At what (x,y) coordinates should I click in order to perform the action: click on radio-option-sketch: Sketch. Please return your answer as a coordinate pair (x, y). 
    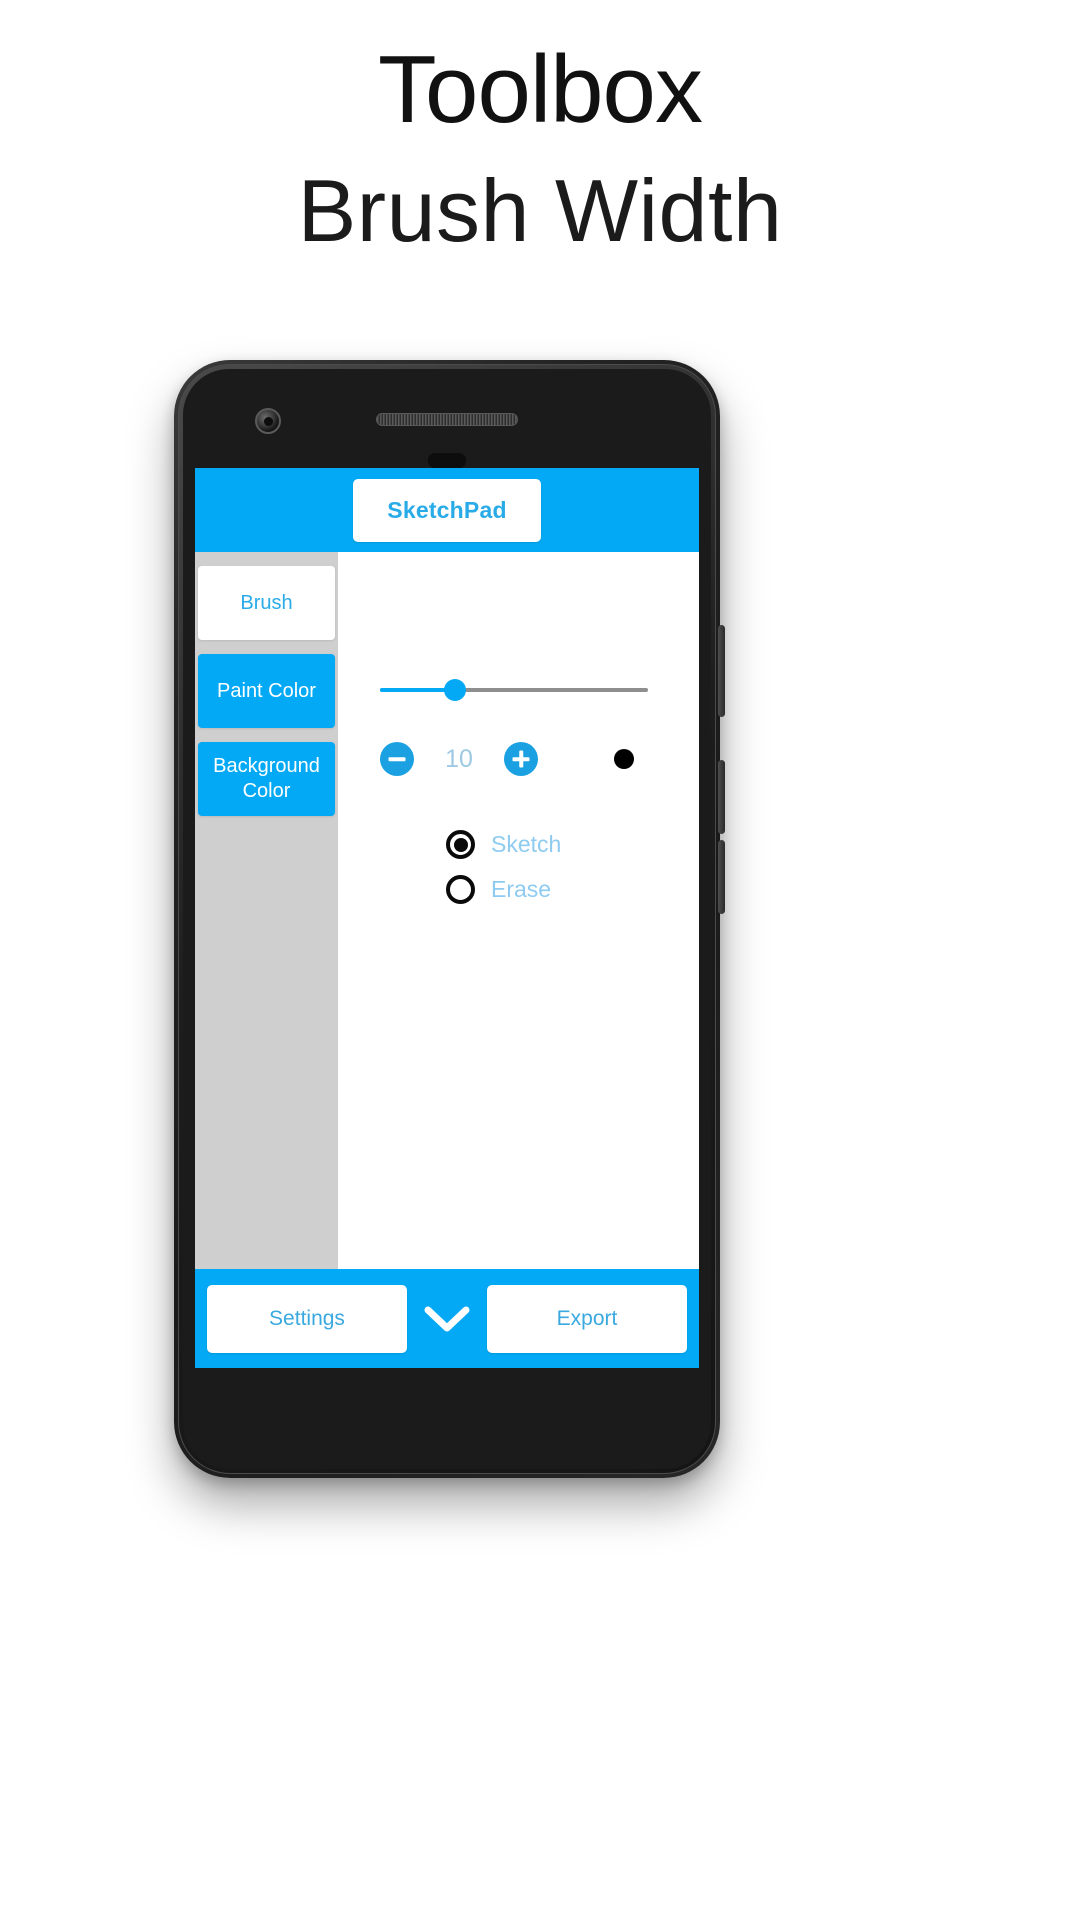
    Looking at the image, I should click on (503, 844).